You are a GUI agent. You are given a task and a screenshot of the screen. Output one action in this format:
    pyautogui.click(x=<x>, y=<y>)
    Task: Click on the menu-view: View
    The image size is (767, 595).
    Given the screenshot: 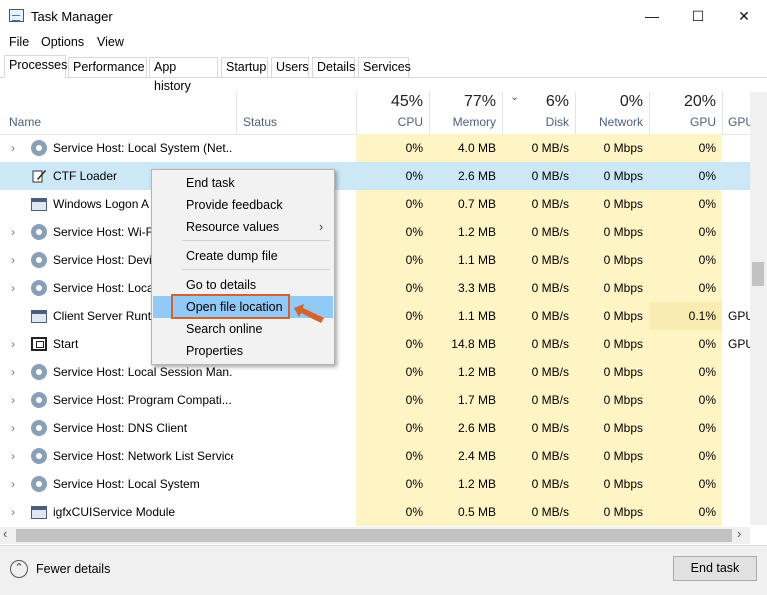 What is the action you would take?
    pyautogui.click(x=110, y=42)
    